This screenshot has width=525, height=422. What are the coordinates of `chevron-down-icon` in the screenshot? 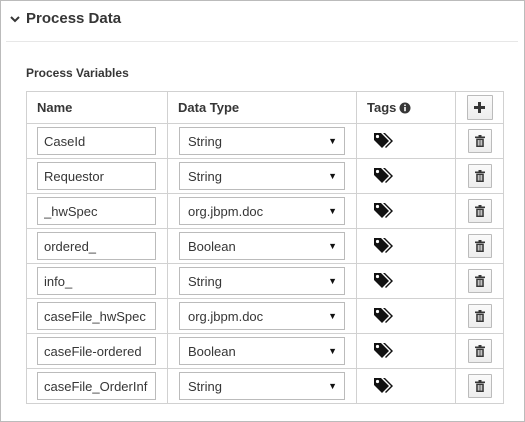 It's located at (15, 18).